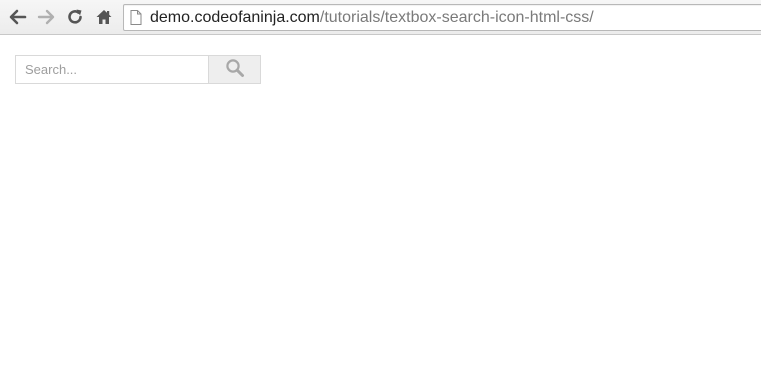  I want to click on url-path: /tutorials/textbox-search-icon-html-css/, so click(456, 17).